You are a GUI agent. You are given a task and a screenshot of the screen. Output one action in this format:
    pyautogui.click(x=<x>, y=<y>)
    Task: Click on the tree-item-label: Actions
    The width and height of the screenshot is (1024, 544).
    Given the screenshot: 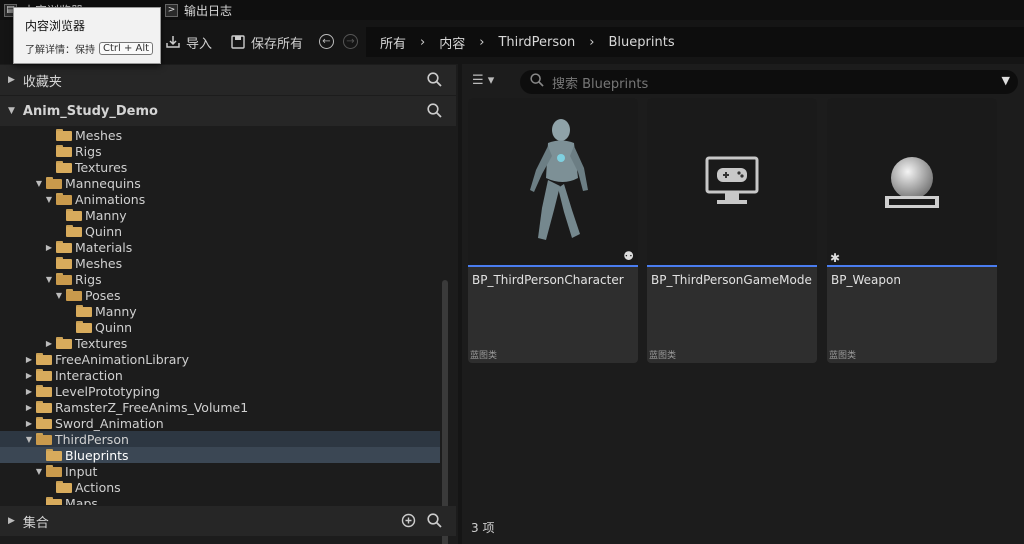 What is the action you would take?
    pyautogui.click(x=98, y=487)
    